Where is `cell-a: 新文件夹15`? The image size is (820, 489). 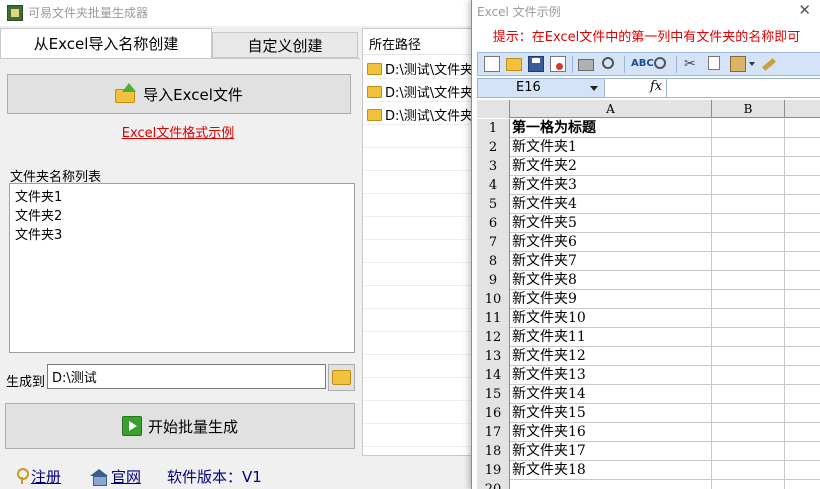 cell-a: 新文件夹15 is located at coordinates (611, 413).